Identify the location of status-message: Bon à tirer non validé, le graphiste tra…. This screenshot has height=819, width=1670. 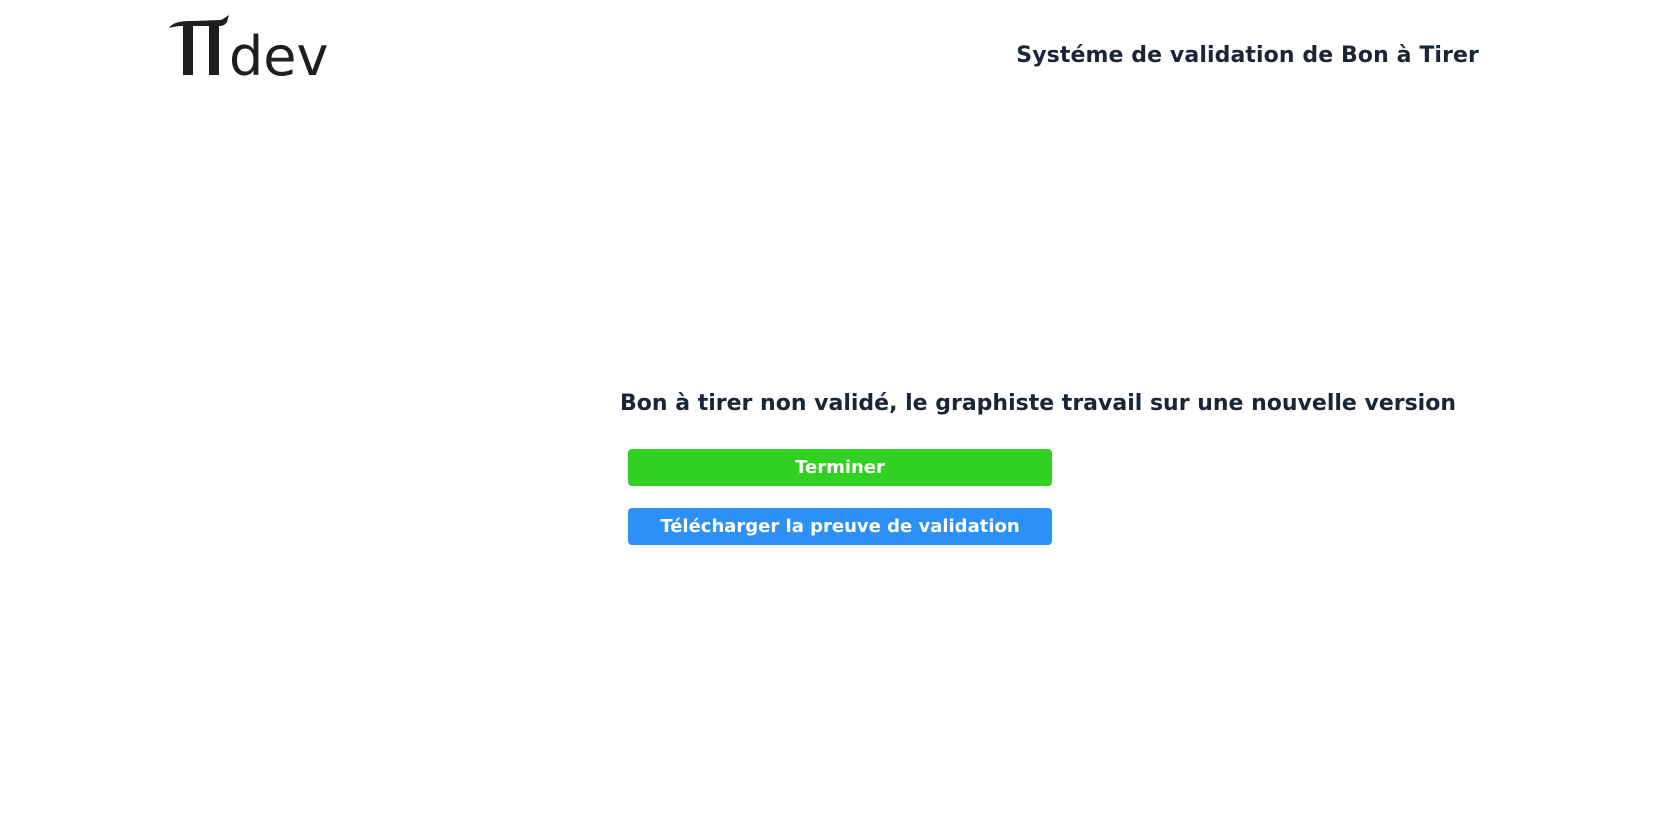
(1038, 403).